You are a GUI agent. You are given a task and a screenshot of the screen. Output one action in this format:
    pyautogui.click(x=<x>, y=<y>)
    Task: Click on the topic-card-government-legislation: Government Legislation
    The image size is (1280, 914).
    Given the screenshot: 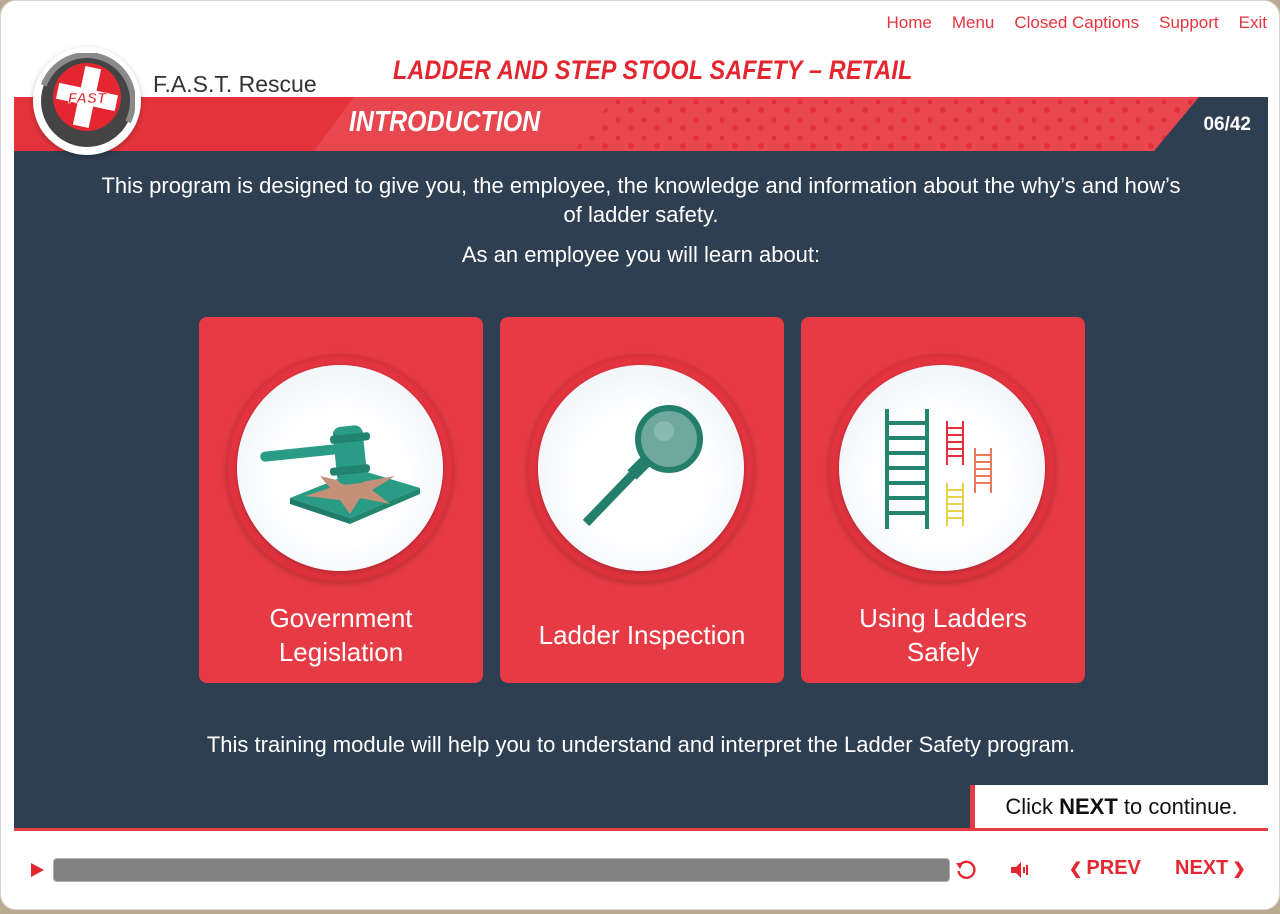 What is the action you would take?
    pyautogui.click(x=341, y=500)
    